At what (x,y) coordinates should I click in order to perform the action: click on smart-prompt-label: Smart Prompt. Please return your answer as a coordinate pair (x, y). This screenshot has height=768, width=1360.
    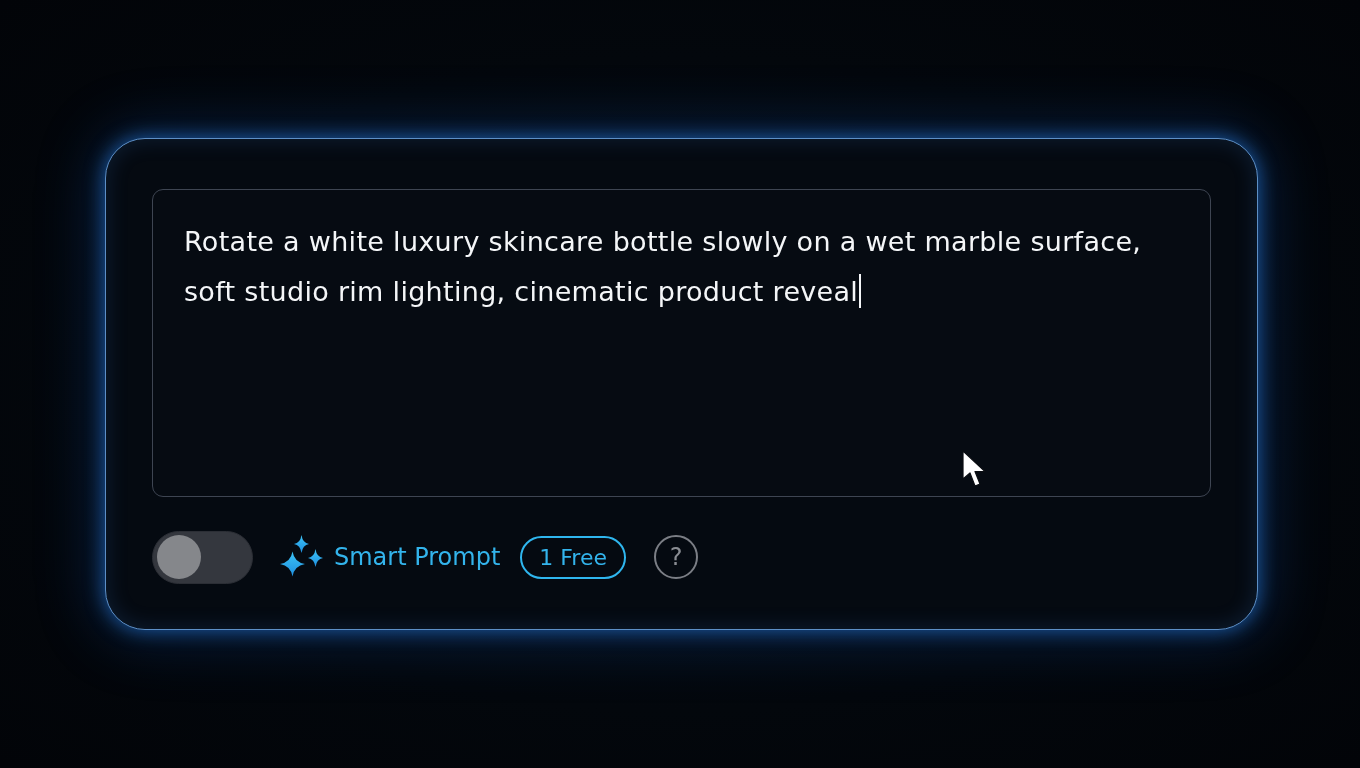
    Looking at the image, I should click on (417, 557).